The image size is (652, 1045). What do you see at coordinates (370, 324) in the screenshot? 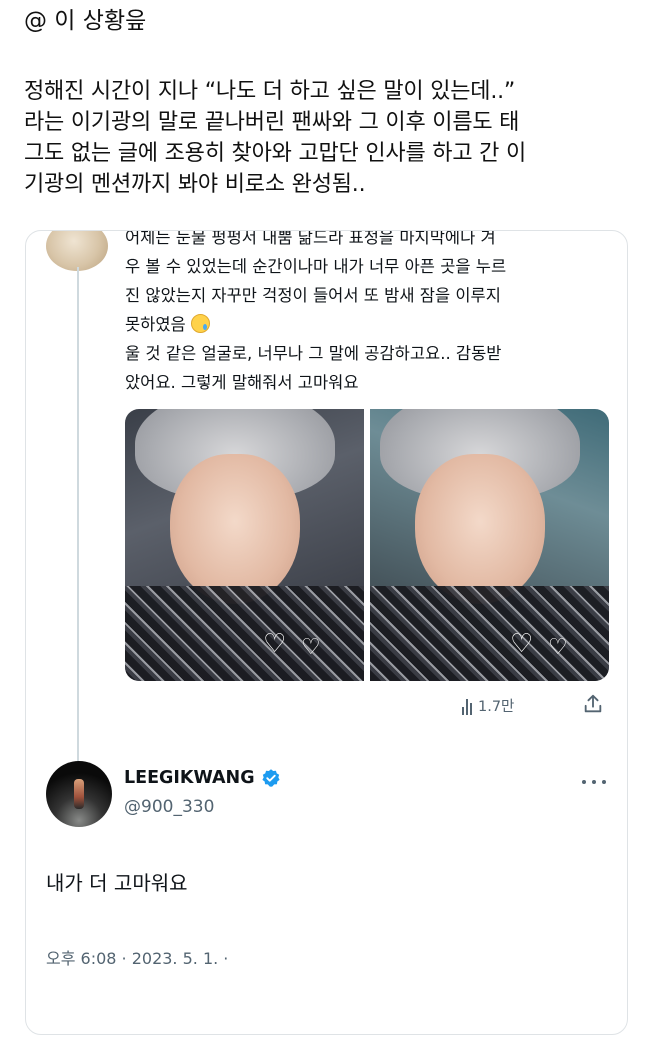
I see `reply-text-line-with-emoji: 못하였음` at bounding box center [370, 324].